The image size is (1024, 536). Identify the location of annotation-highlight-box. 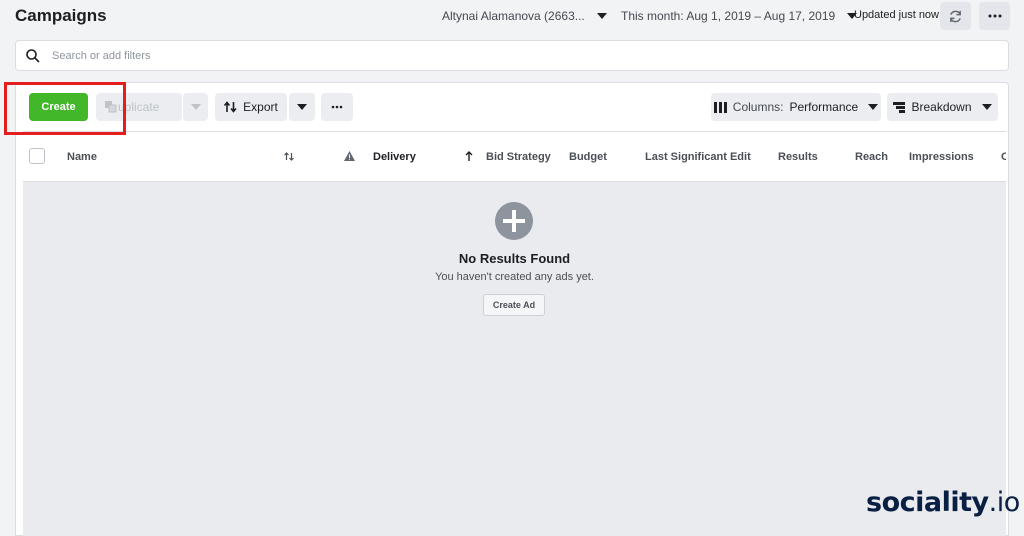
(65, 108).